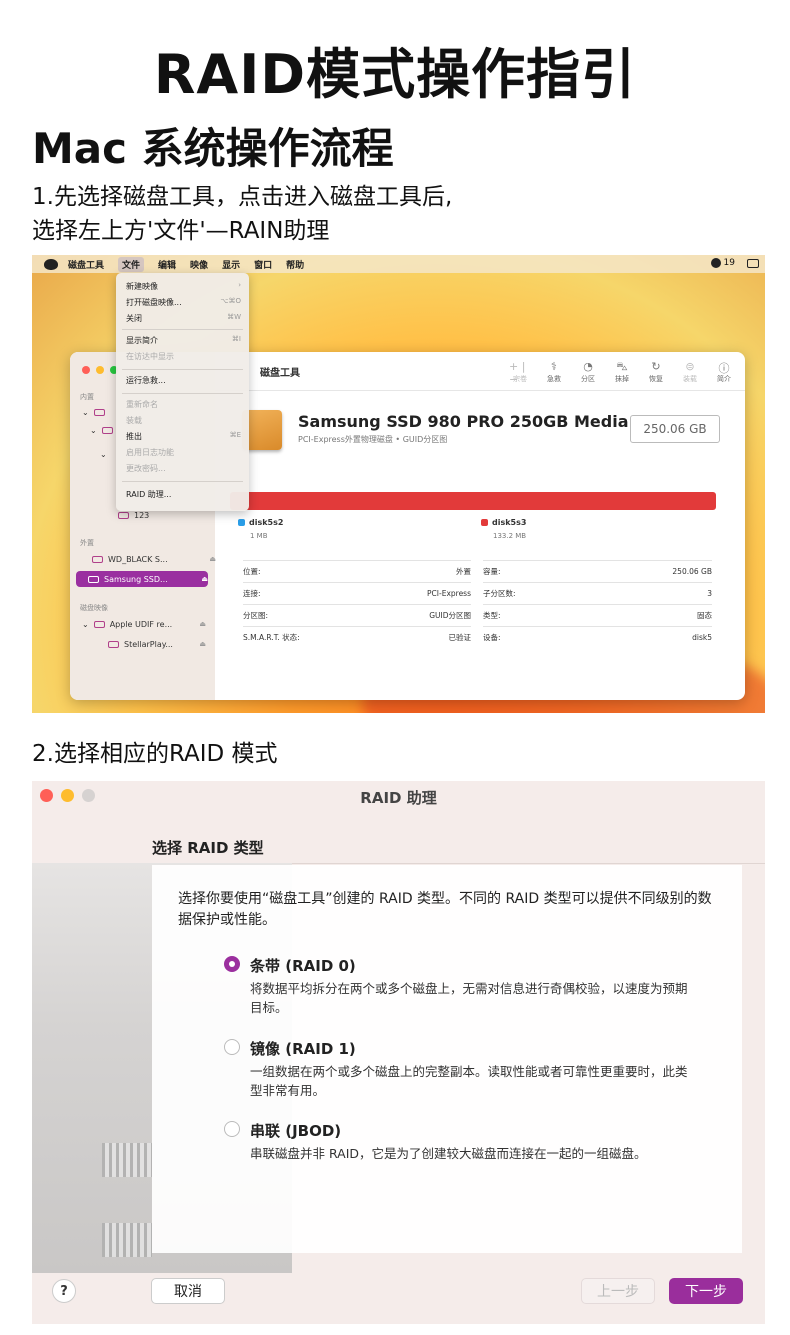  What do you see at coordinates (706, 1291) in the screenshot?
I see `next-button: 下一步` at bounding box center [706, 1291].